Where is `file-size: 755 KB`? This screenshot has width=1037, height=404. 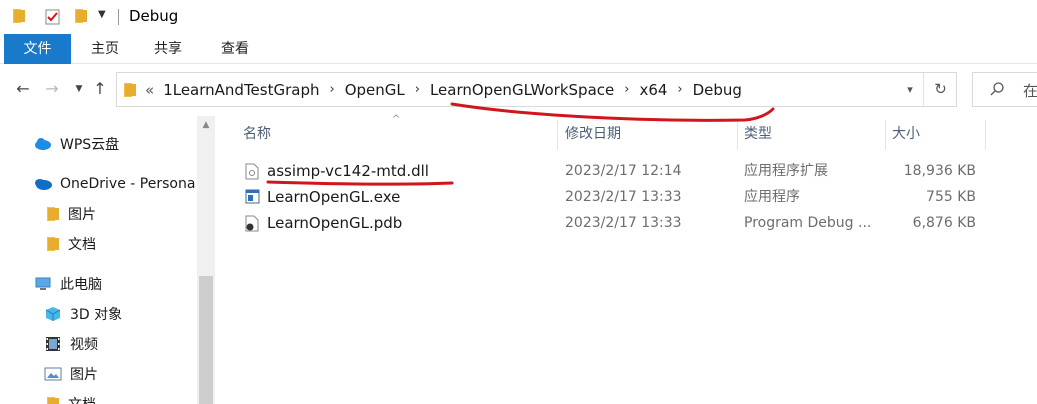 file-size: 755 KB is located at coordinates (951, 197).